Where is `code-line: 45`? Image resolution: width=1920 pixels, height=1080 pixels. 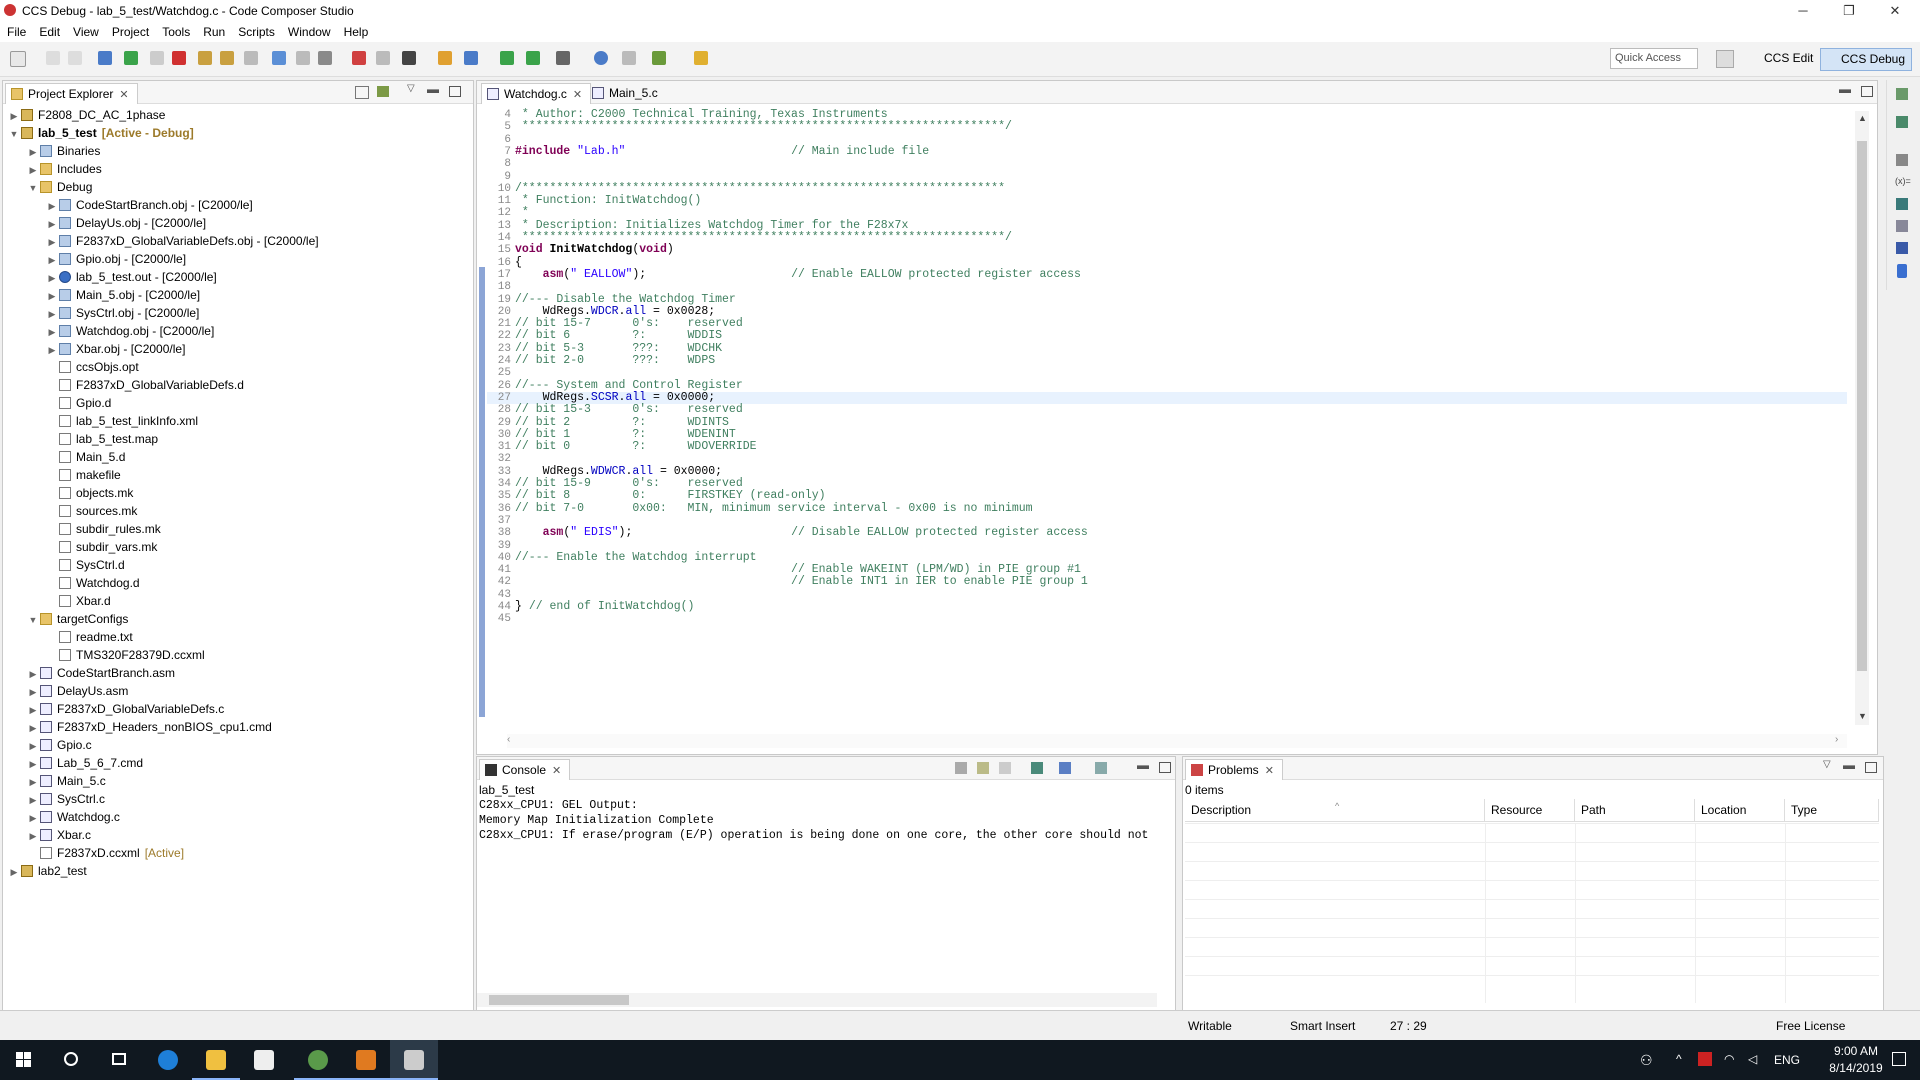
code-line: 45 is located at coordinates (1167, 619).